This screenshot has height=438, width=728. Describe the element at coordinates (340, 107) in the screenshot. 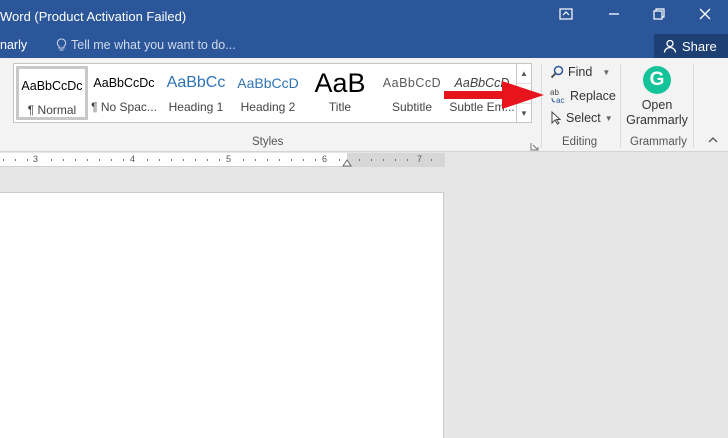

I see `style-name: Title` at that location.